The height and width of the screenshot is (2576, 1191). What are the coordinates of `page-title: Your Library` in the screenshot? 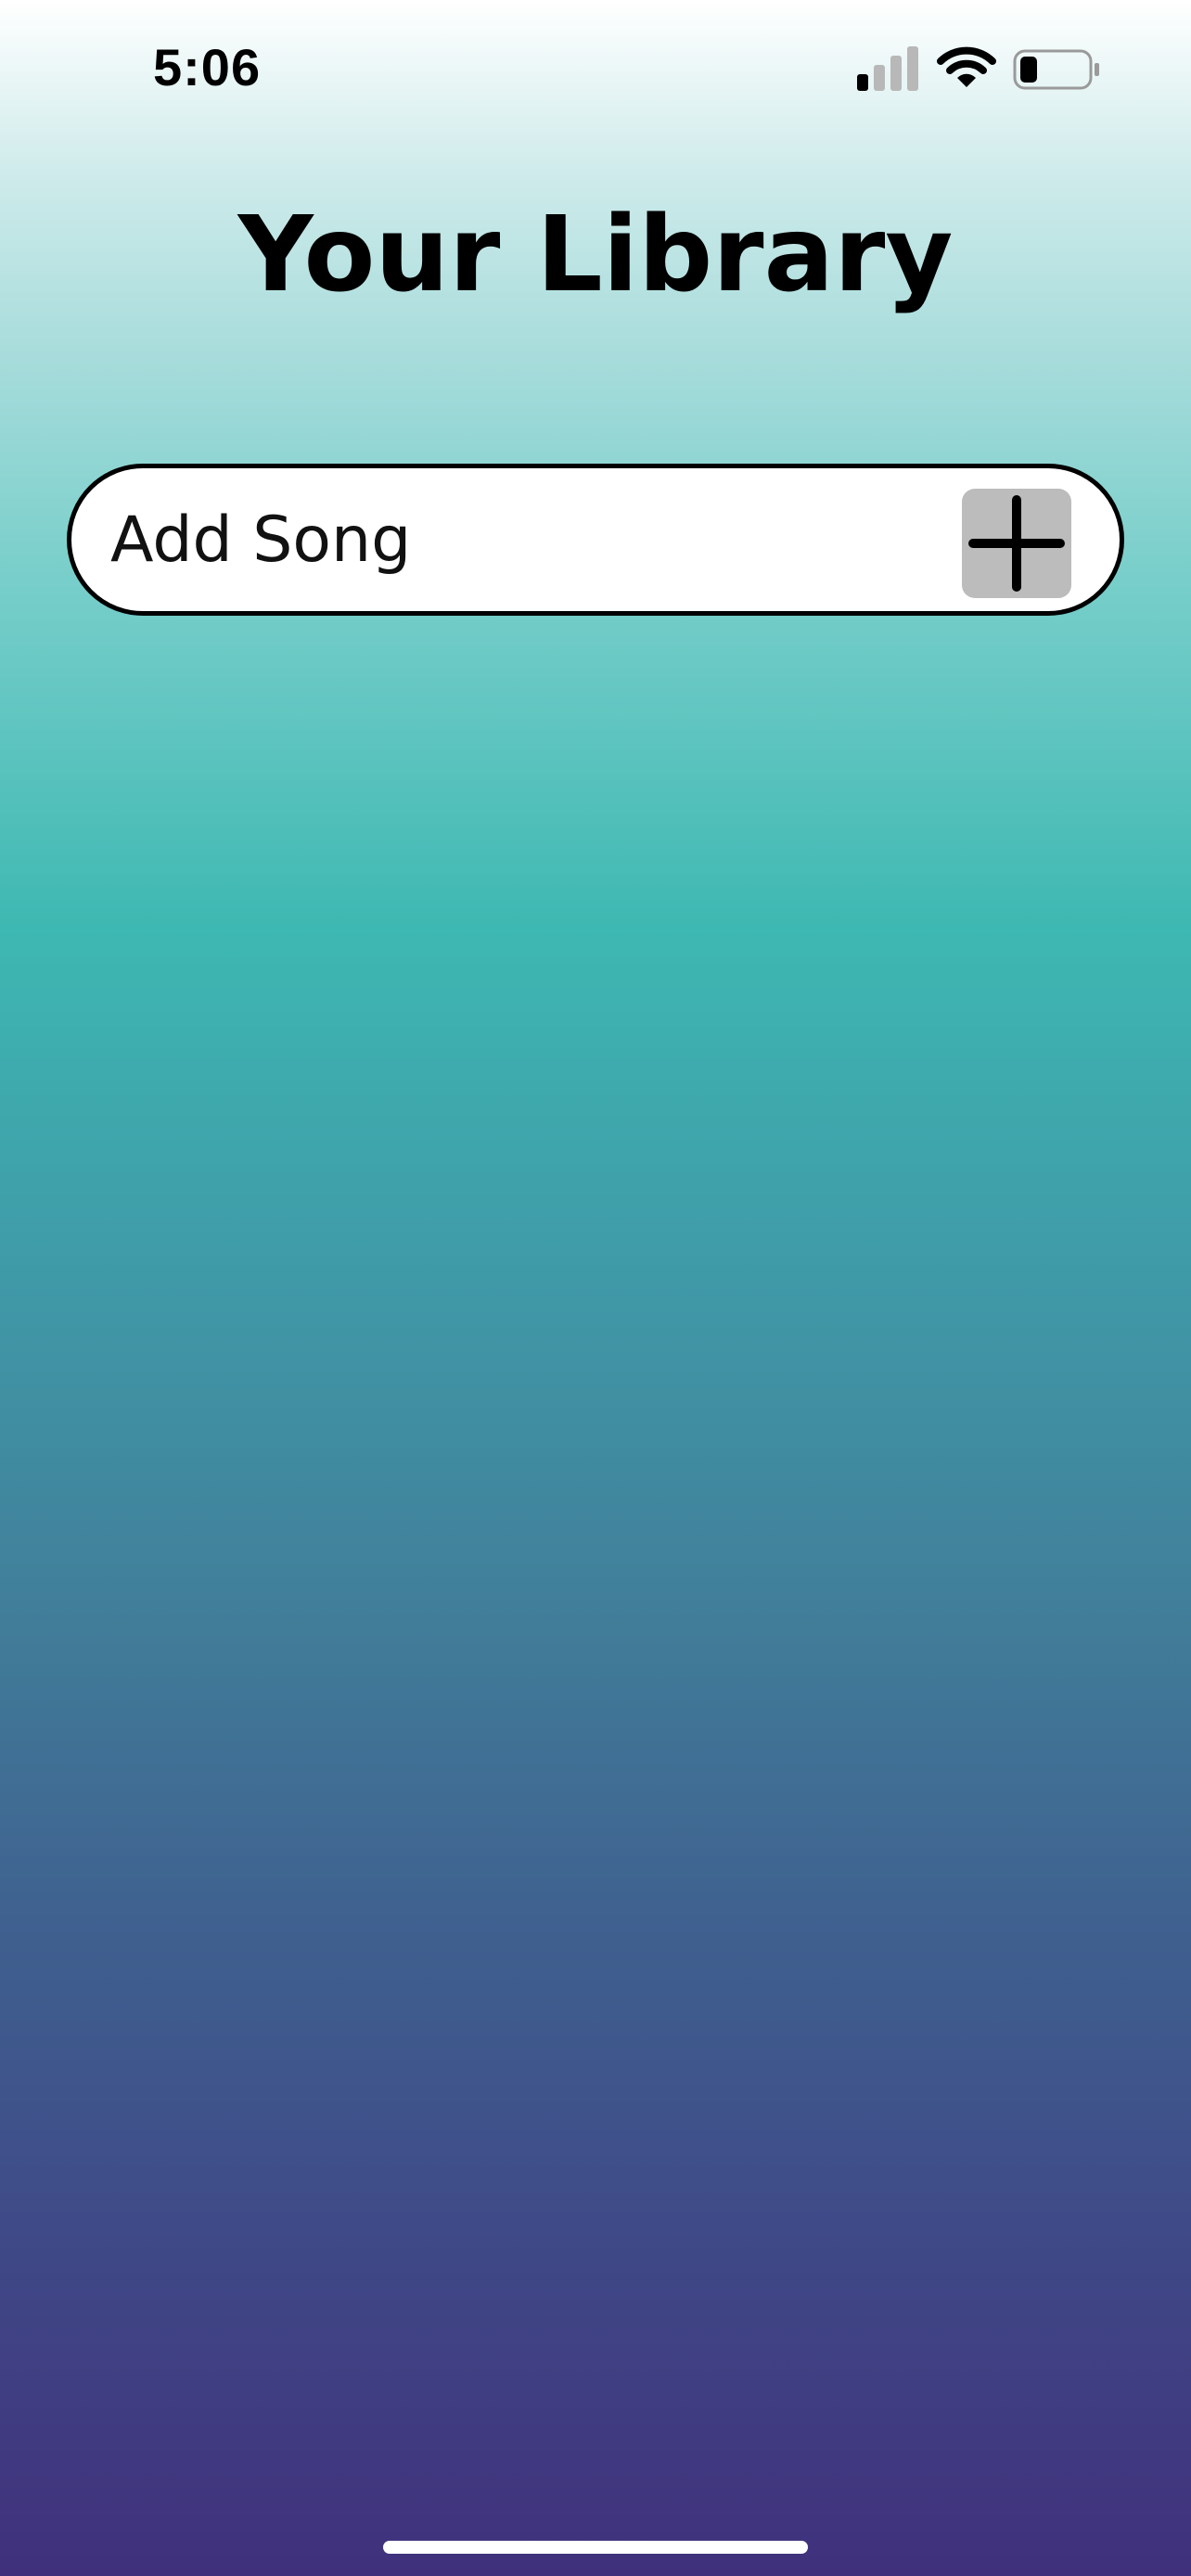 It's located at (595, 255).